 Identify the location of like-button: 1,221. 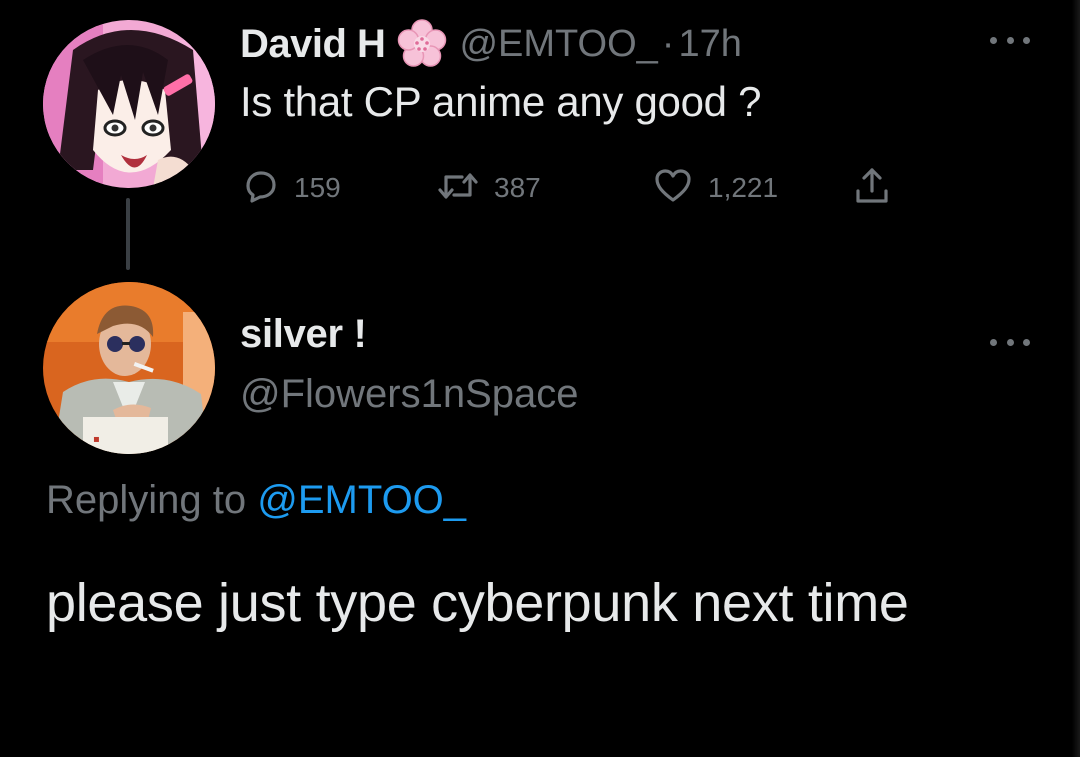
(715, 188).